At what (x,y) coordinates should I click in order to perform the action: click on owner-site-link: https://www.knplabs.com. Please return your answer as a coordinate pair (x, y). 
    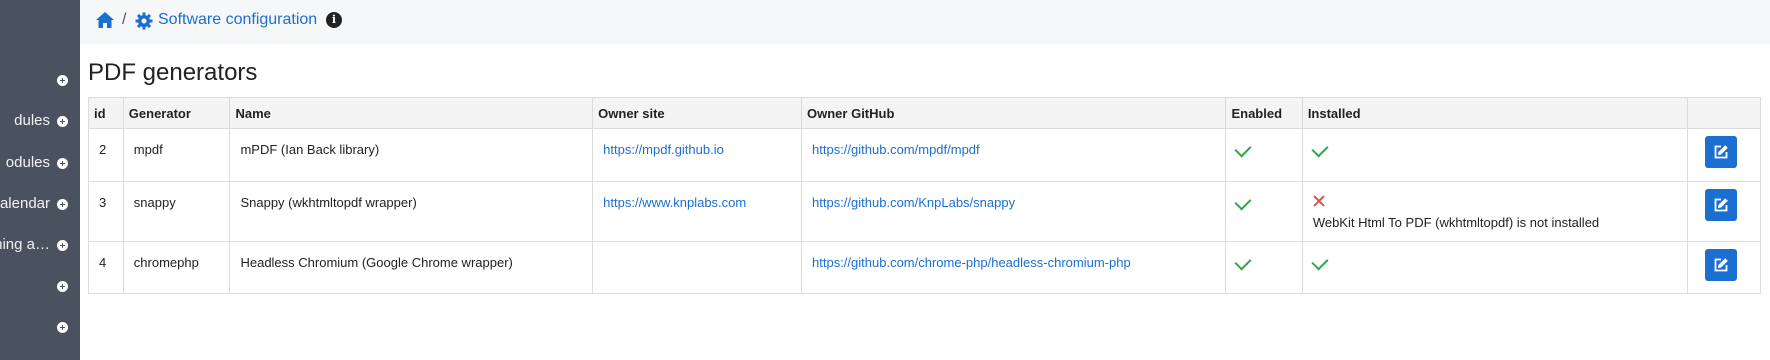
    Looking at the image, I should click on (674, 202).